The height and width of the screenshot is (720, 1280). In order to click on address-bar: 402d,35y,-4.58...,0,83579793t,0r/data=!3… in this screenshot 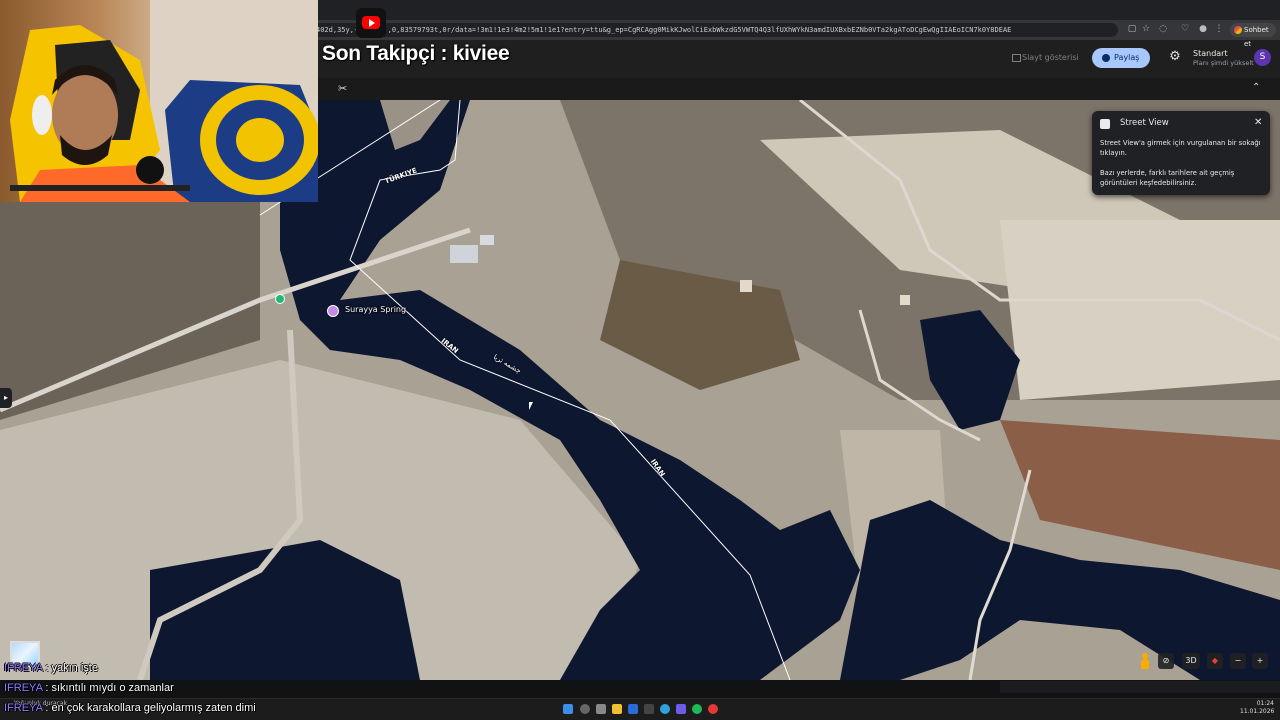, I will do `click(715, 30)`.